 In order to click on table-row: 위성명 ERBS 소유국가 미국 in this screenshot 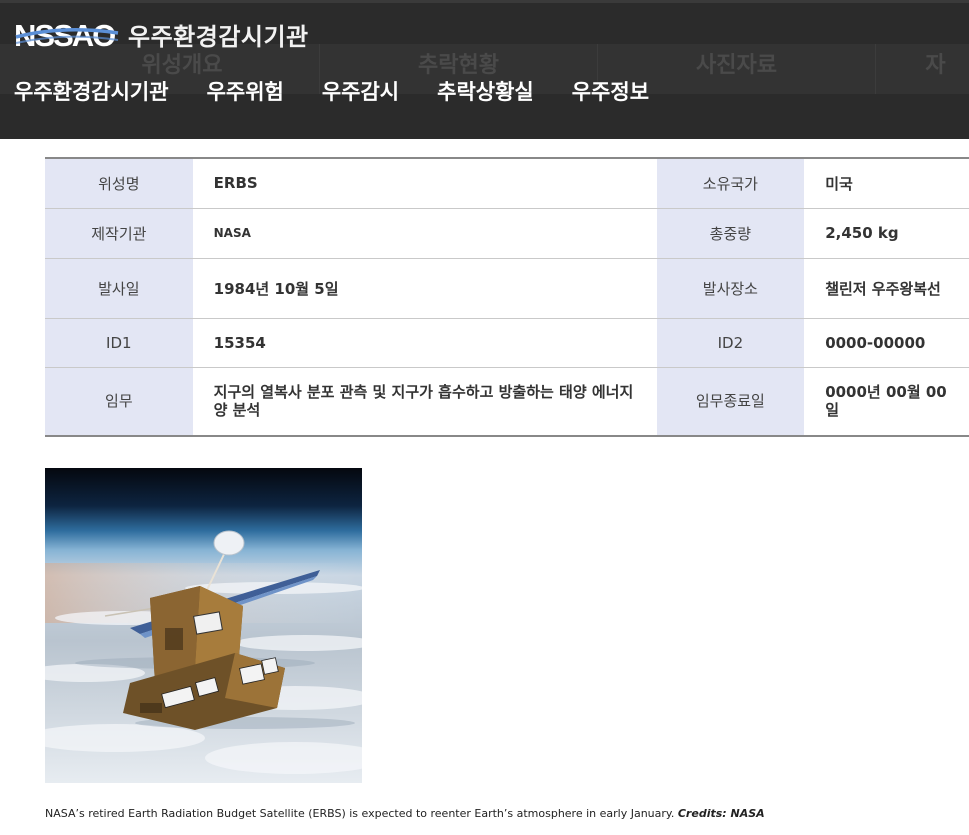, I will do `click(507, 183)`.